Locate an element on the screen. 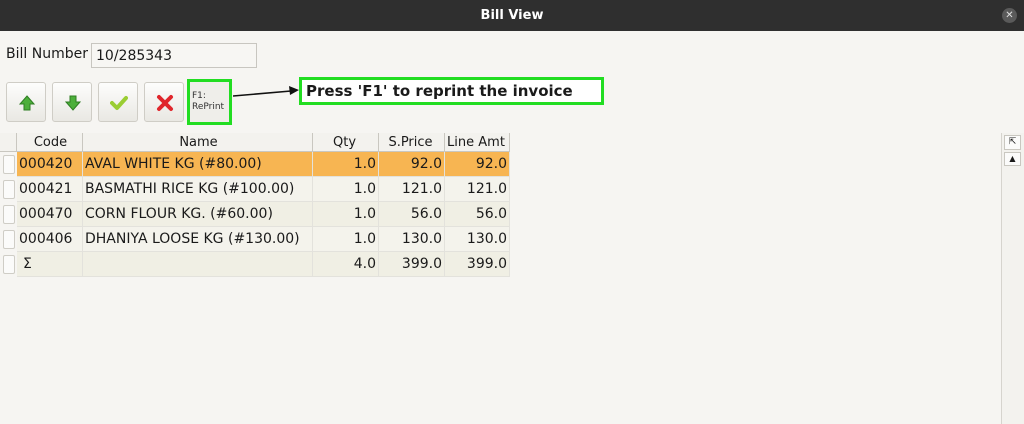  arrow-up-icon is located at coordinates (27, 103).